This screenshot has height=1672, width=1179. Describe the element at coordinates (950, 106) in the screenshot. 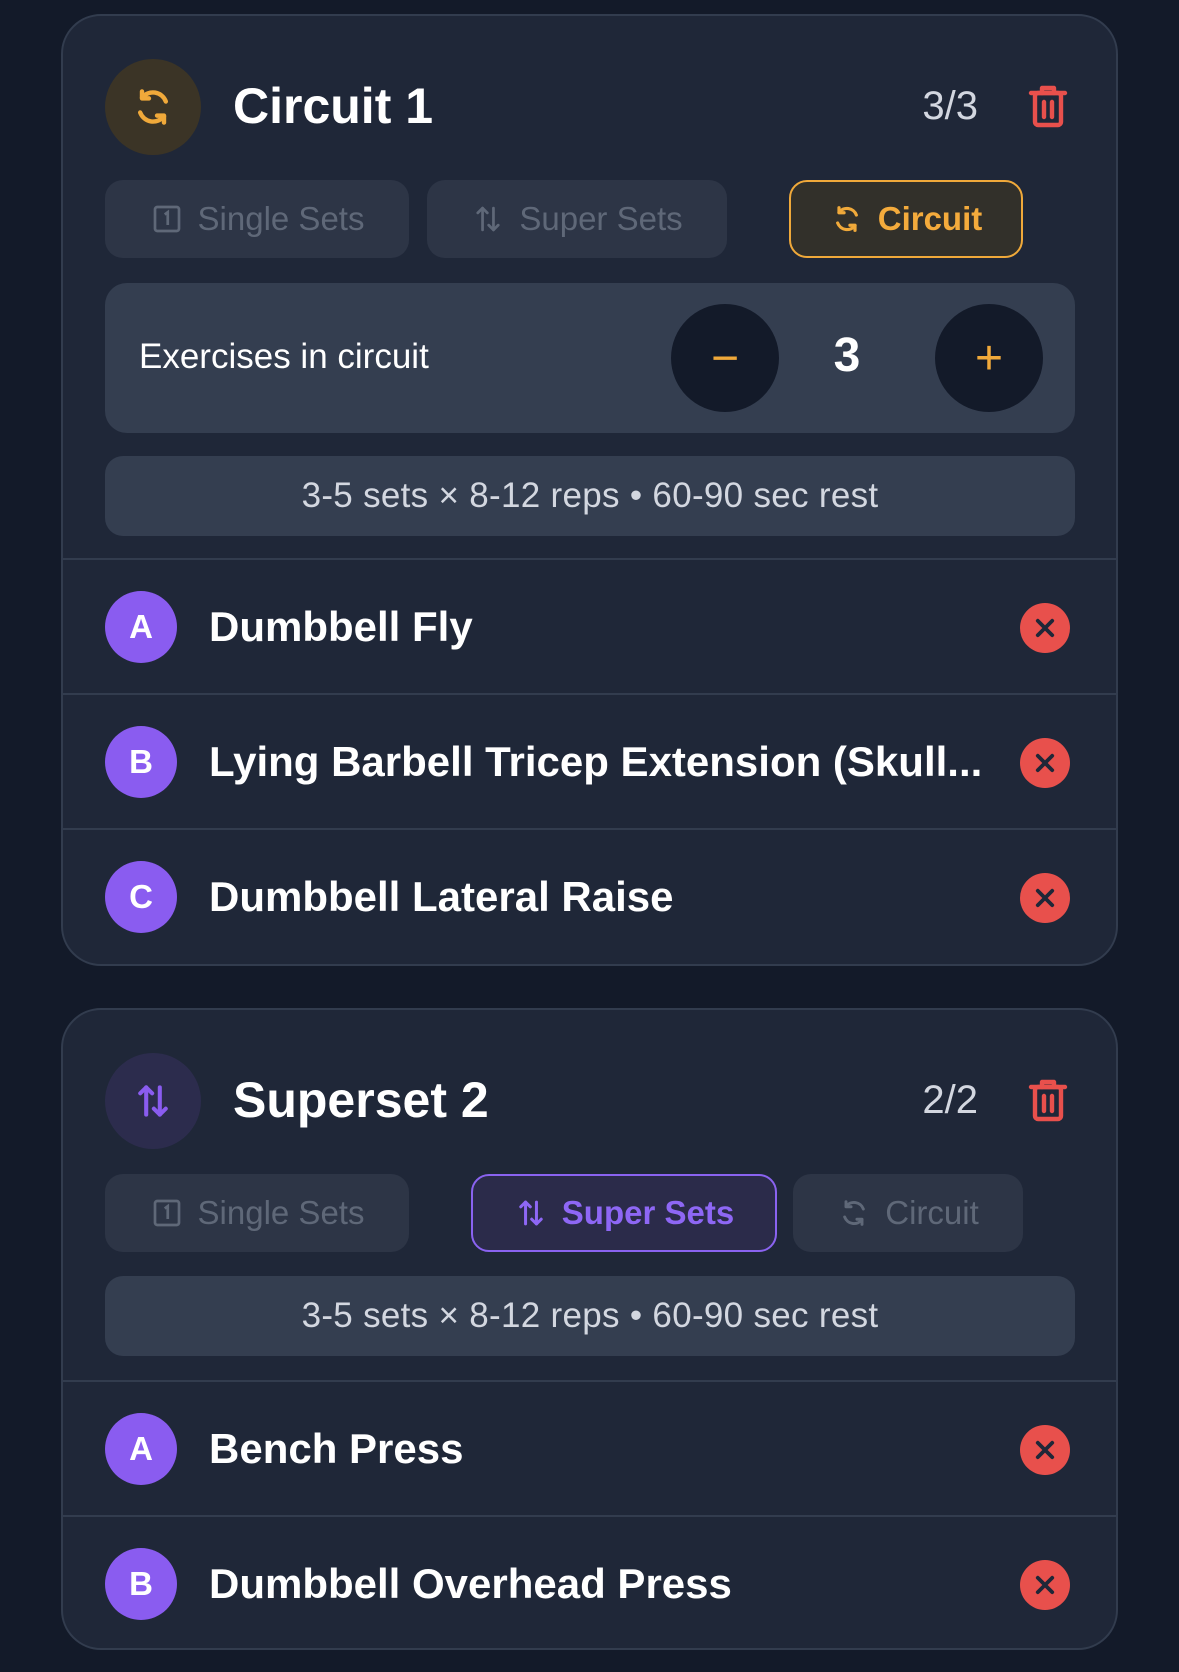

I see `circuit-count: 3/3` at that location.